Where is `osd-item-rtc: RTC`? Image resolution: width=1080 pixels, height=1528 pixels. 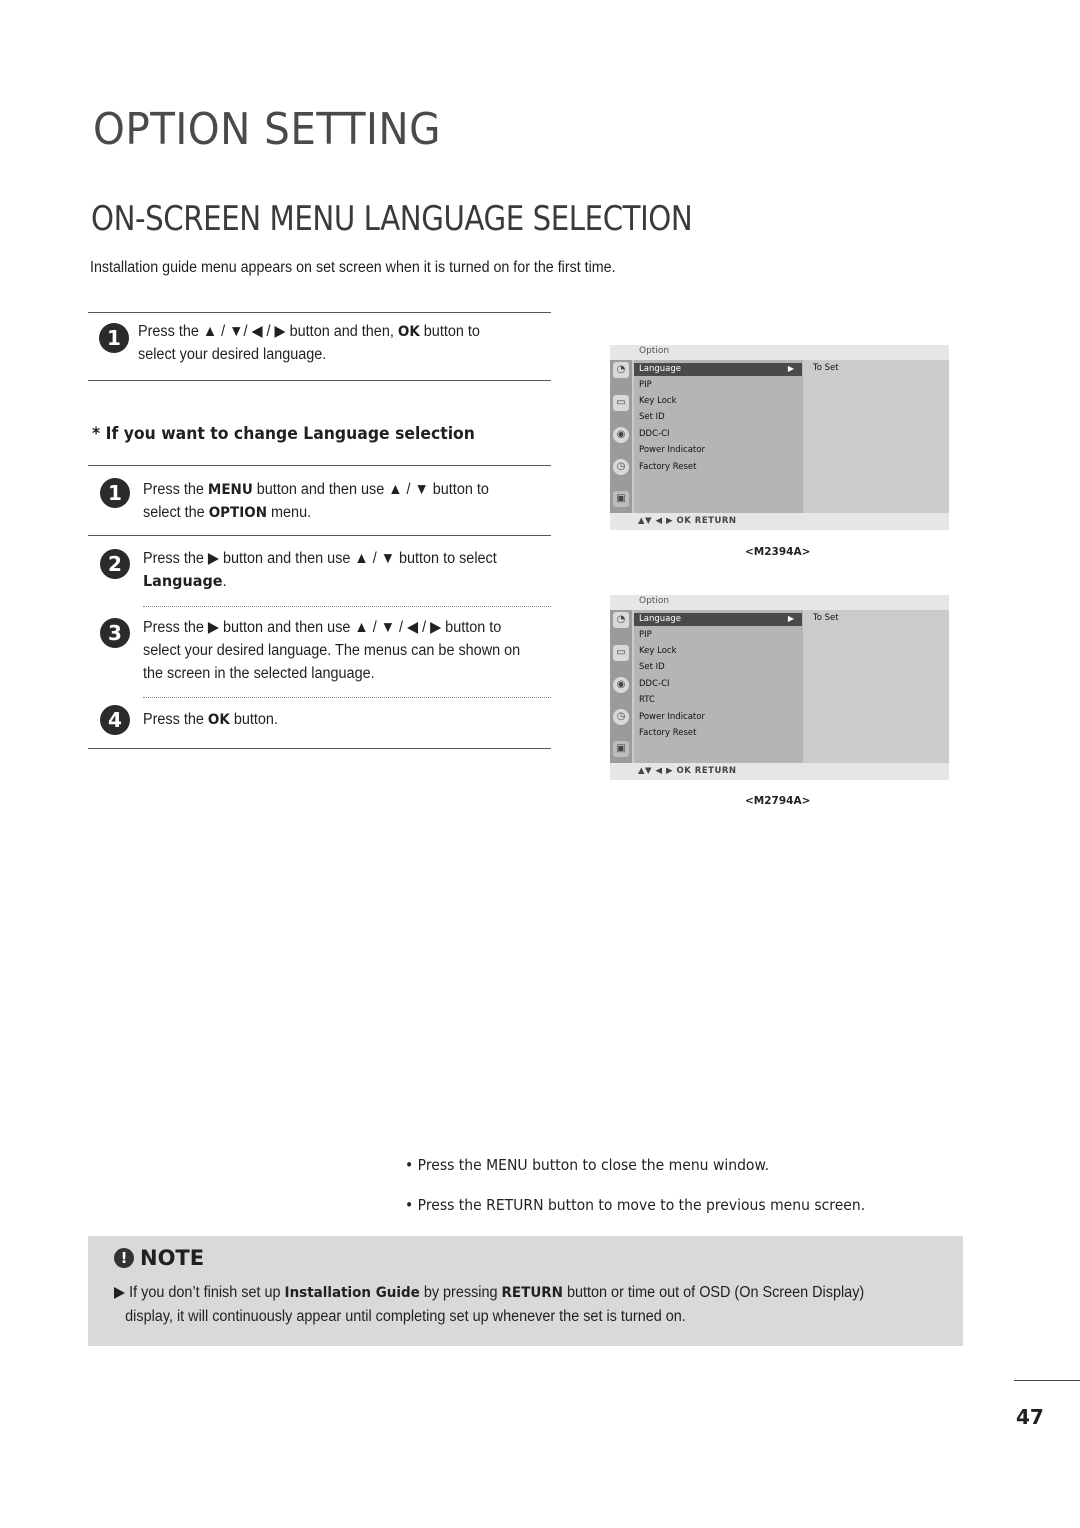
osd-item-rtc: RTC is located at coordinates (647, 700).